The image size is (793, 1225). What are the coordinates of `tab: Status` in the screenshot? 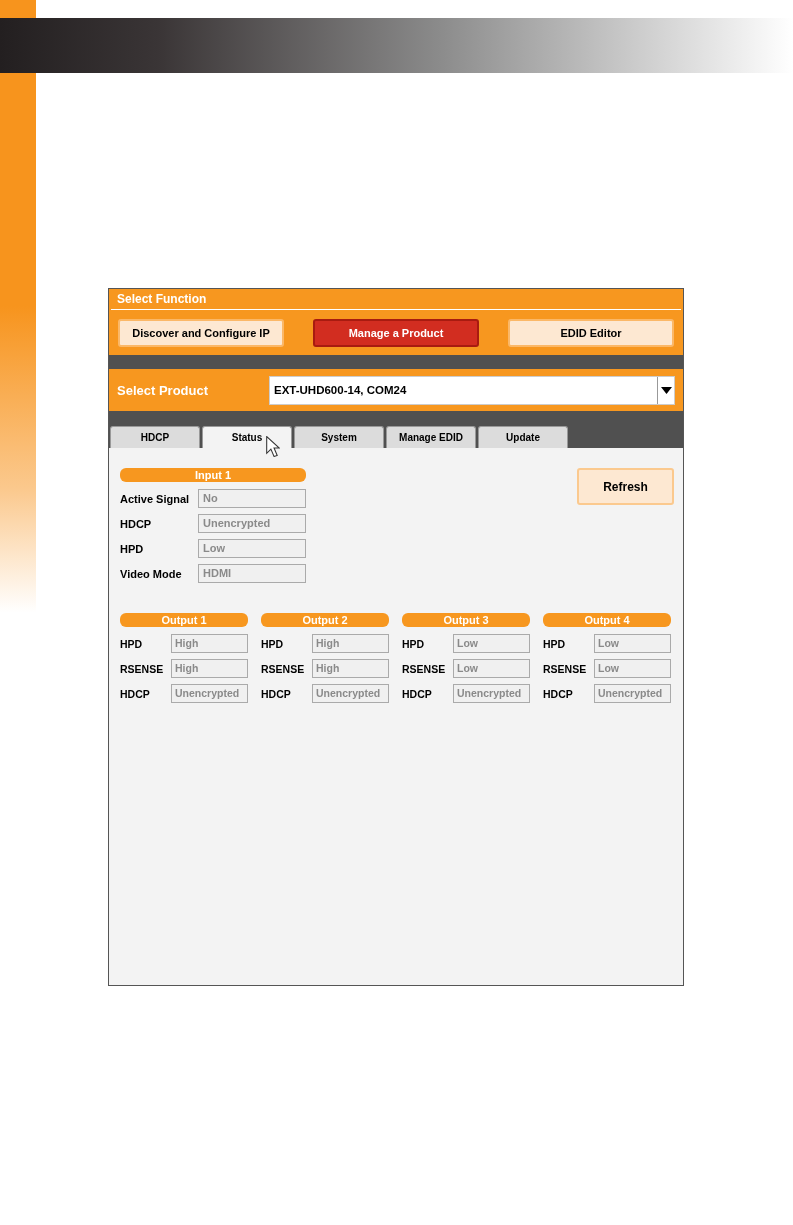 It's located at (247, 437).